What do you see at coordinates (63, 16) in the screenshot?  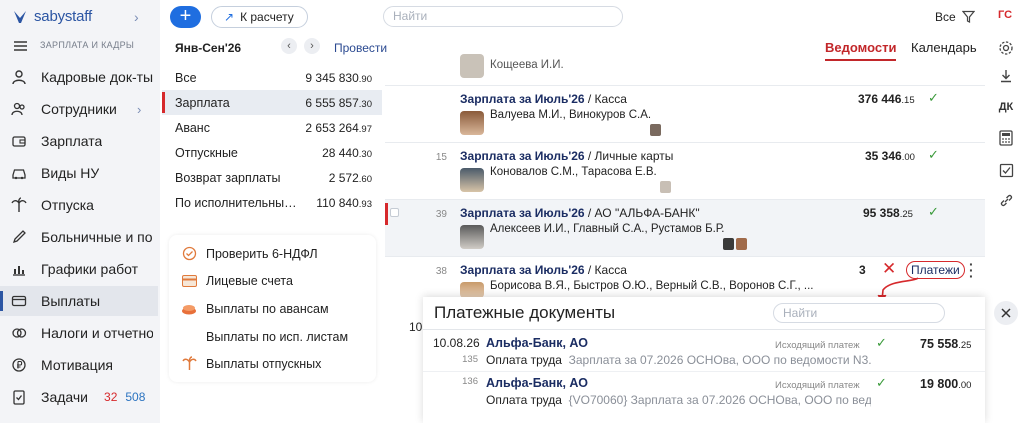 I see `logo-text: sabystaff` at bounding box center [63, 16].